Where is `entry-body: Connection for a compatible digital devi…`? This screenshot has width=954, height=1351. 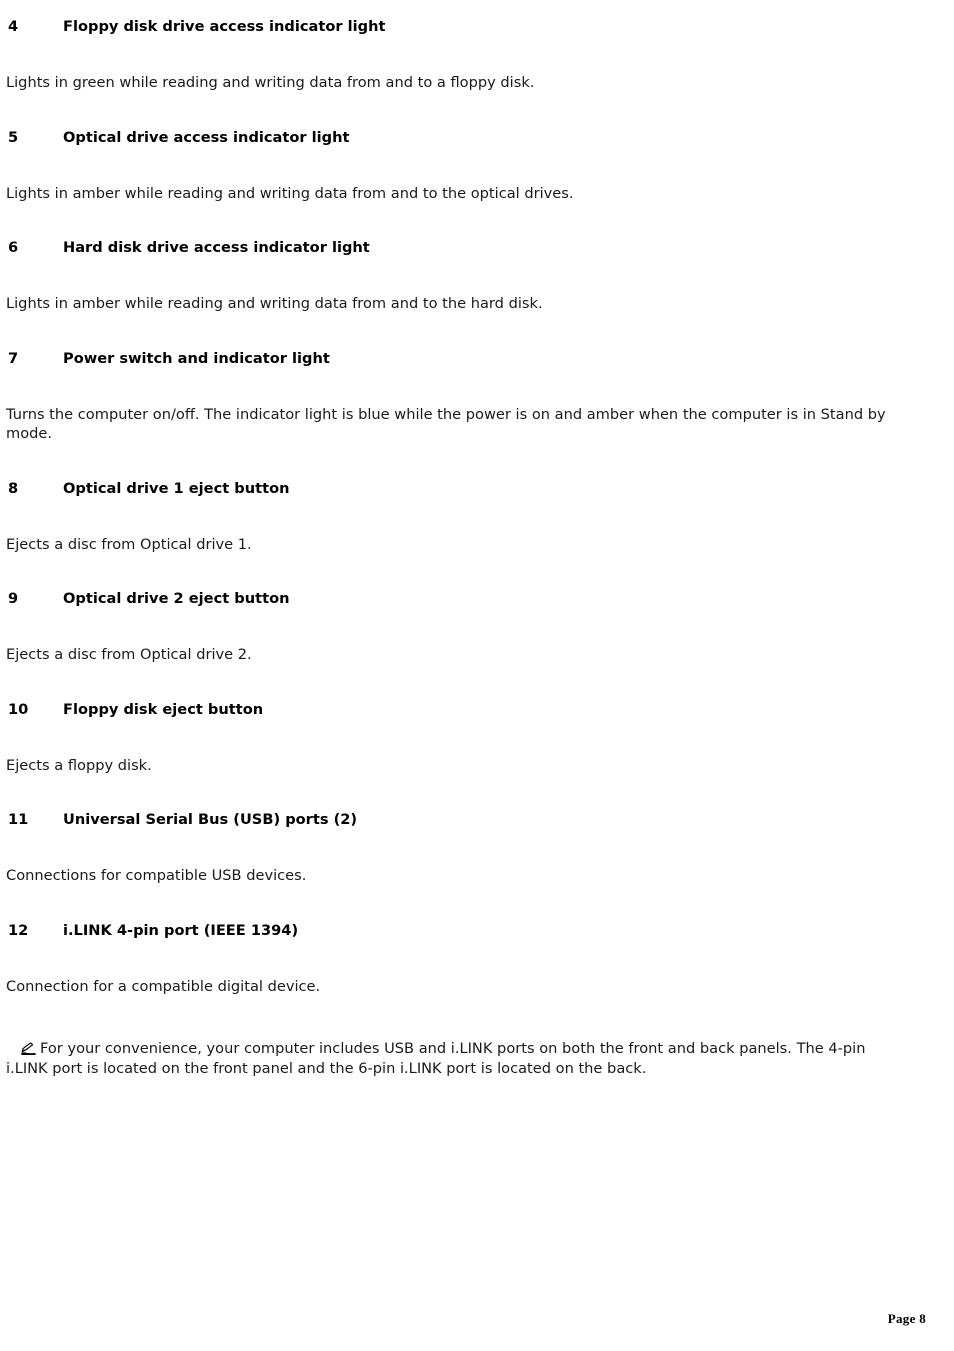
entry-body: Connection for a compatible digital devi… is located at coordinates (163, 986).